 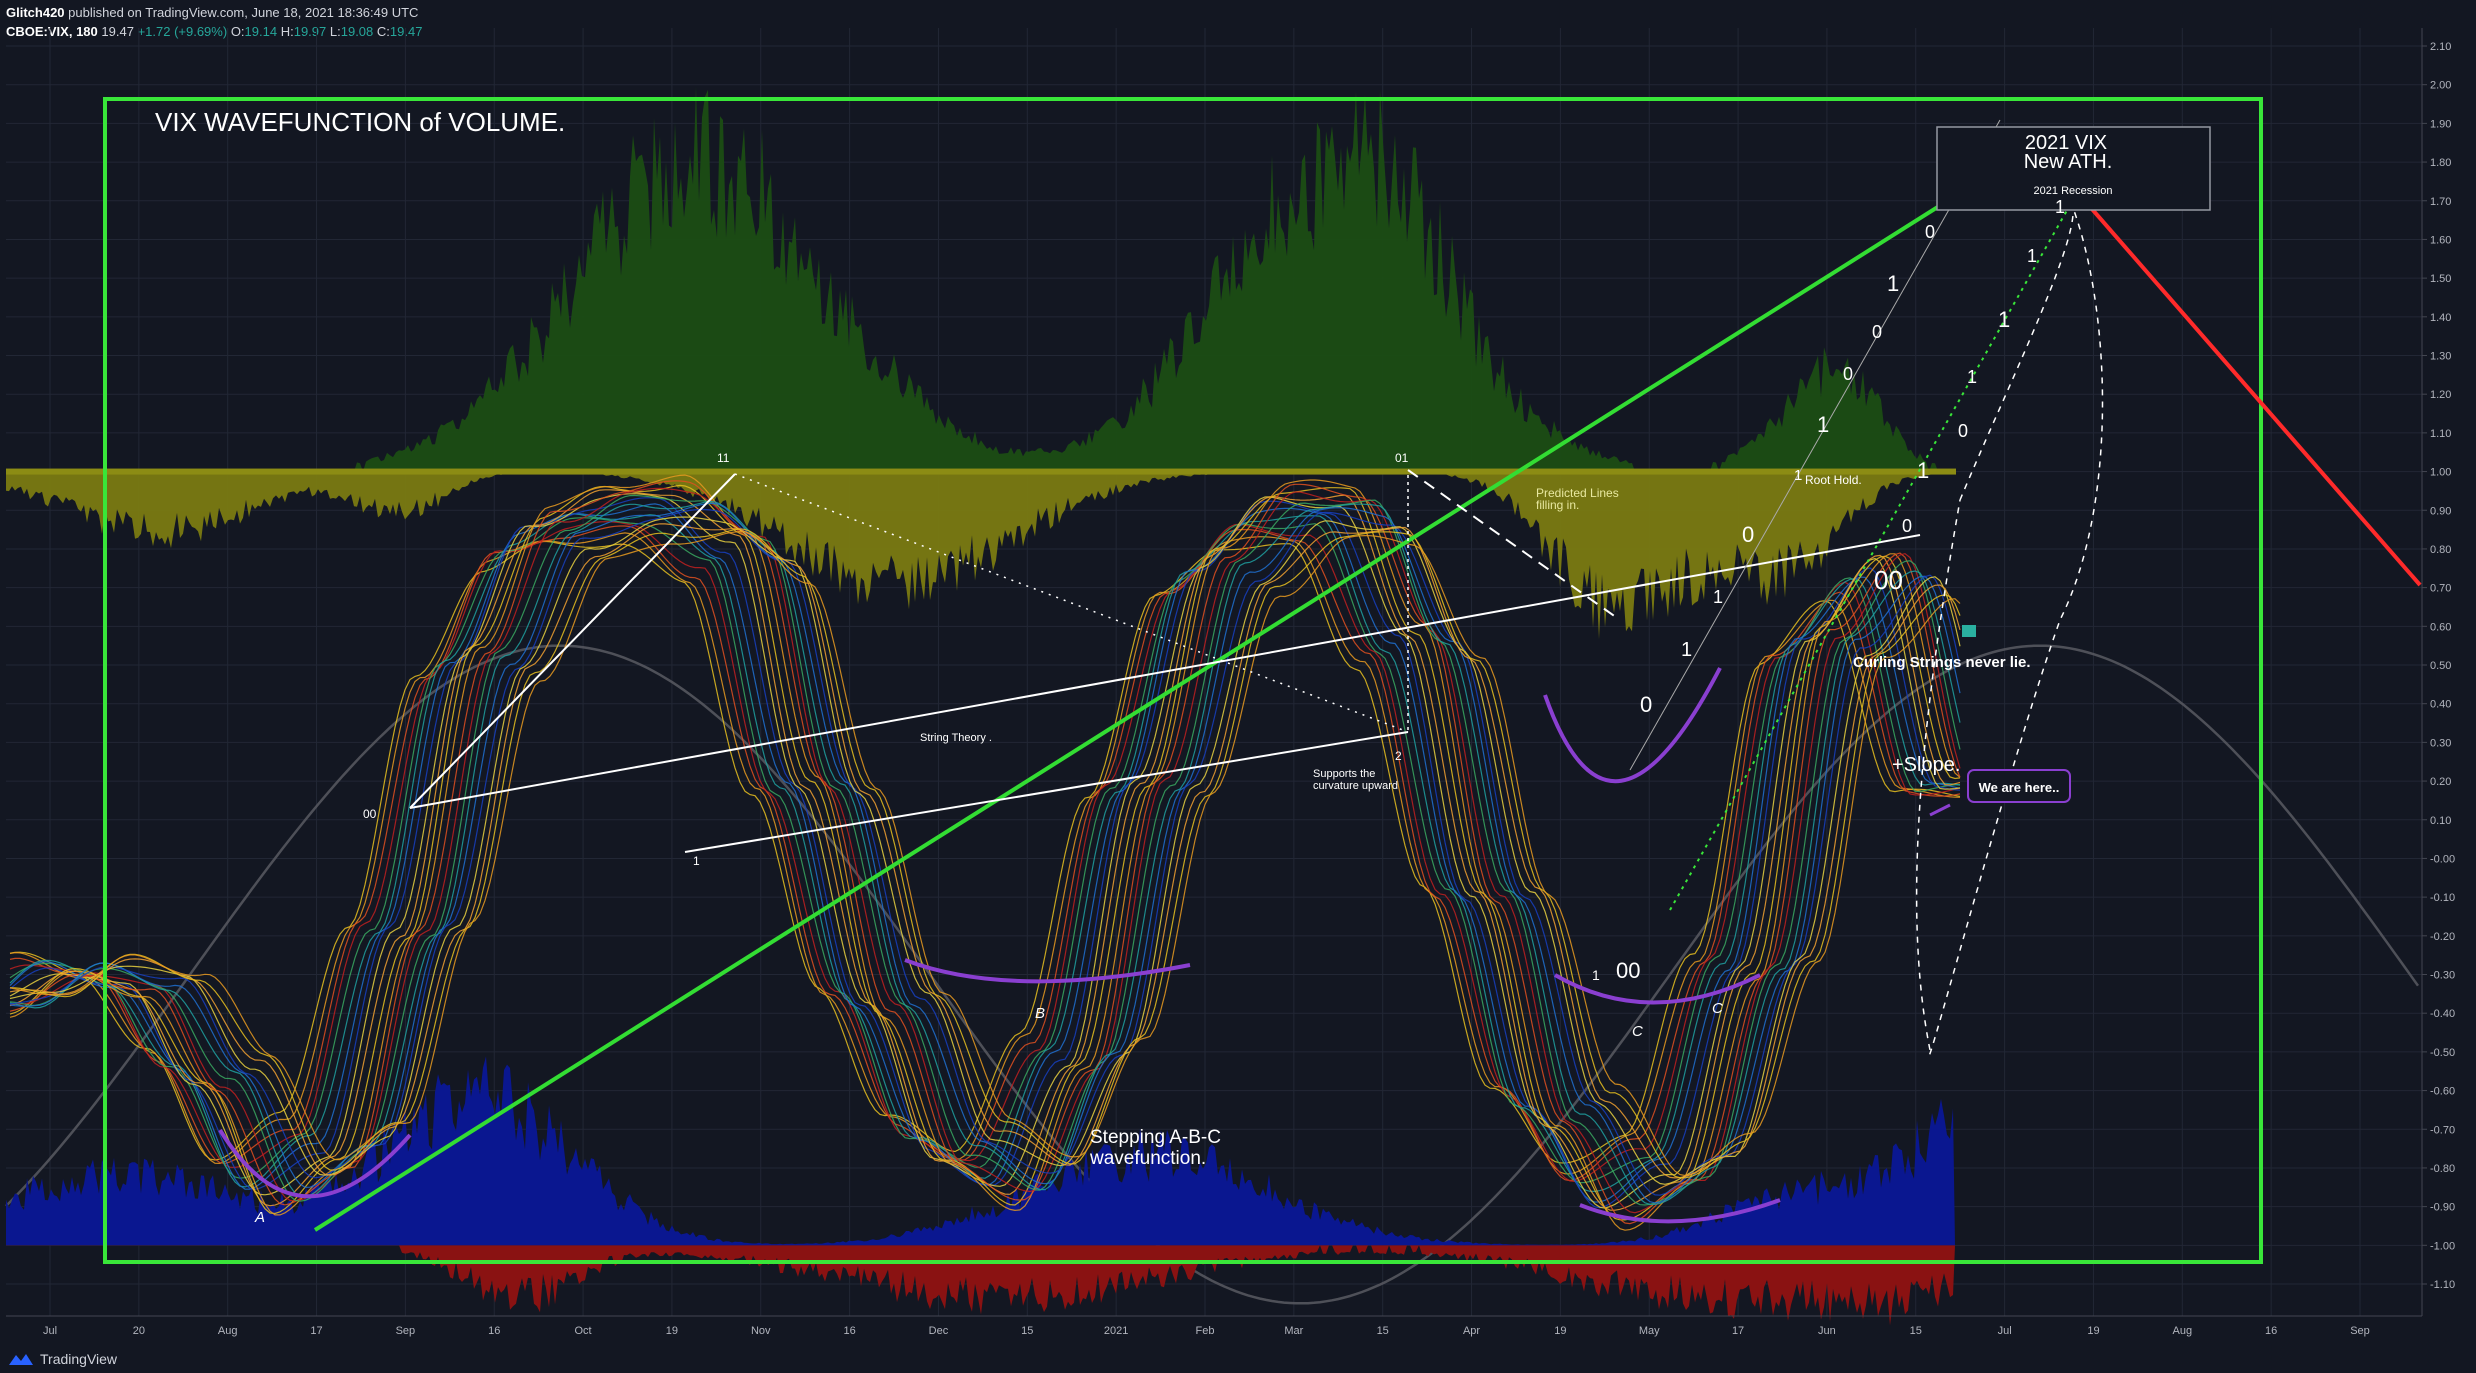 What do you see at coordinates (2440, 124) in the screenshot?
I see `y-tick-label: 1.90` at bounding box center [2440, 124].